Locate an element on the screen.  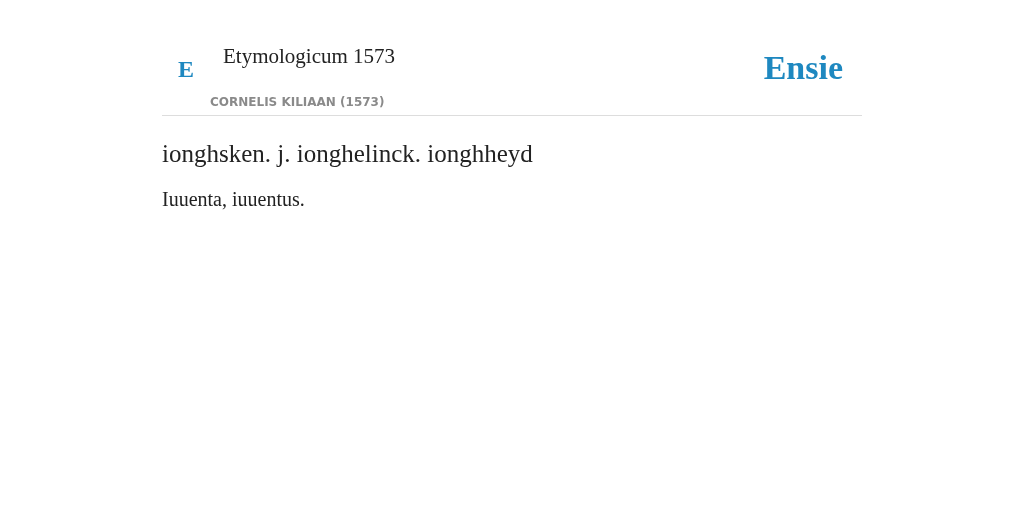
logo-letter: E is located at coordinates (186, 69).